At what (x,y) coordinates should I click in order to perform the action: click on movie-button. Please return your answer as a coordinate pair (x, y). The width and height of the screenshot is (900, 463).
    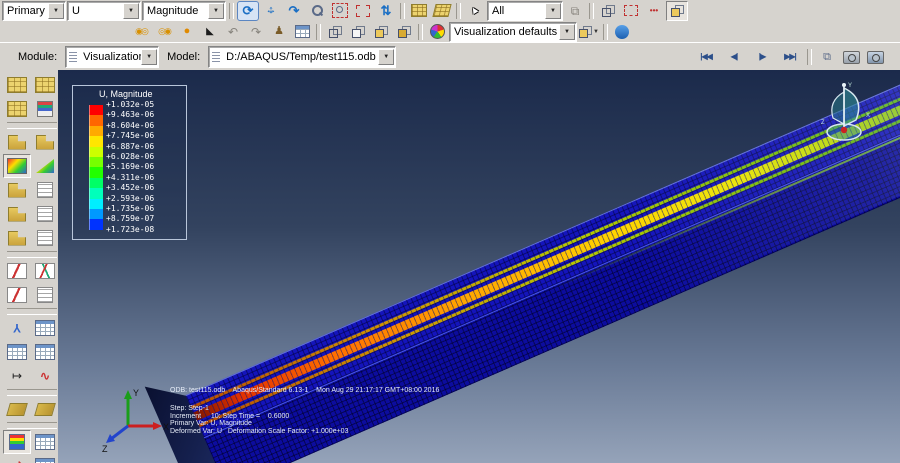
    Looking at the image, I should click on (875, 57).